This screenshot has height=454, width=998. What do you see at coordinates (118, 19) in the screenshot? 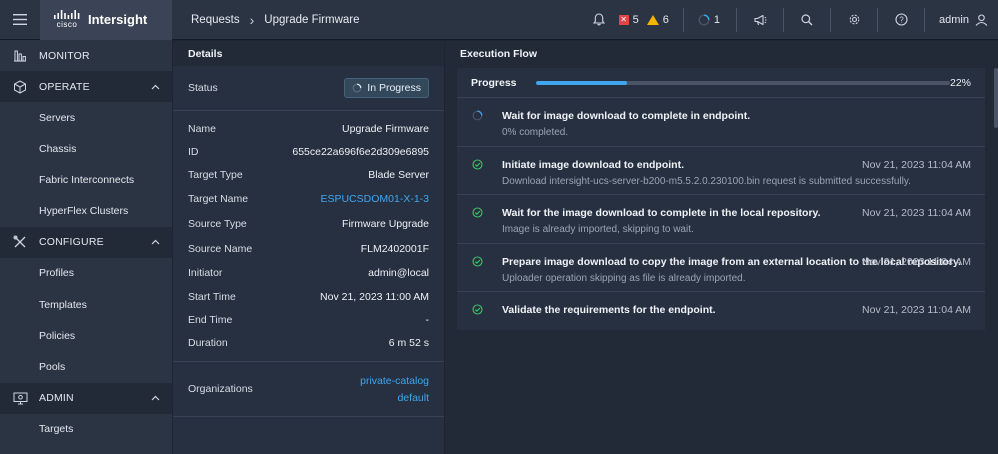
I see `brand-product: Intersight` at bounding box center [118, 19].